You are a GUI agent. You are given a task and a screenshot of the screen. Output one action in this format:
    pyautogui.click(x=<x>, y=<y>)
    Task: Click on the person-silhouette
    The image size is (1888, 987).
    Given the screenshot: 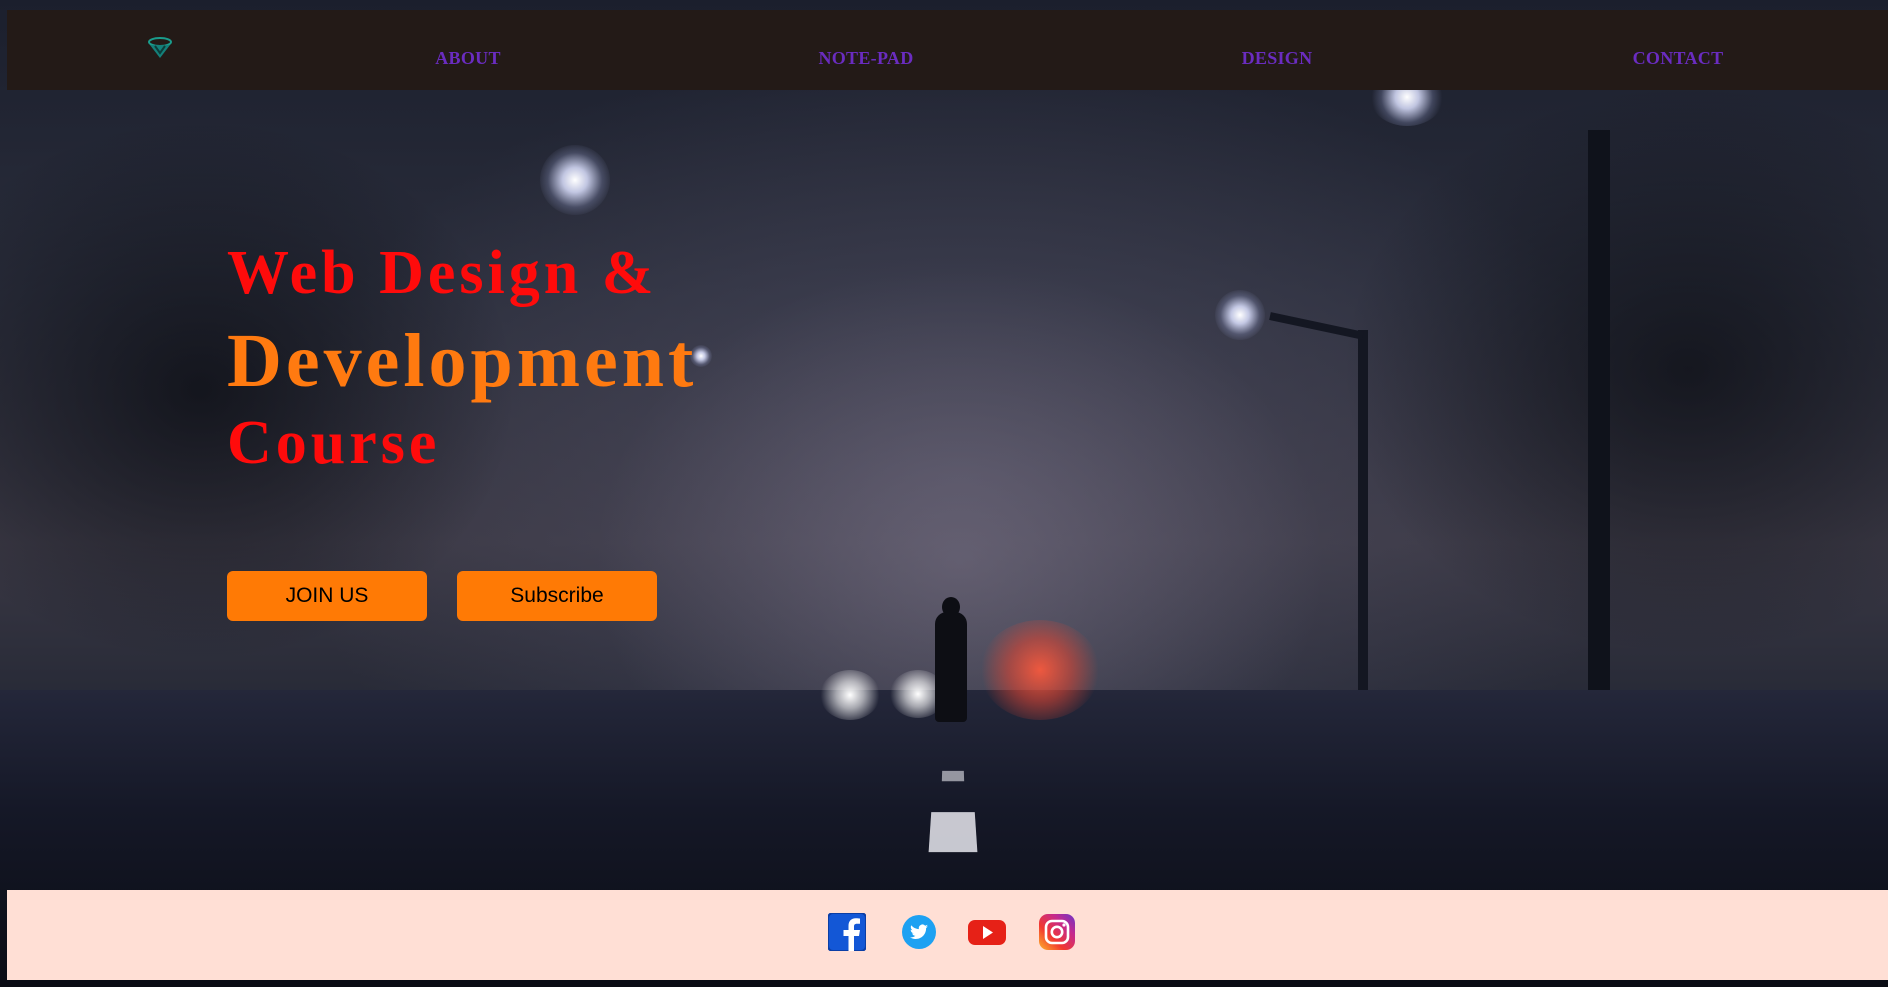 What is the action you would take?
    pyautogui.click(x=951, y=667)
    